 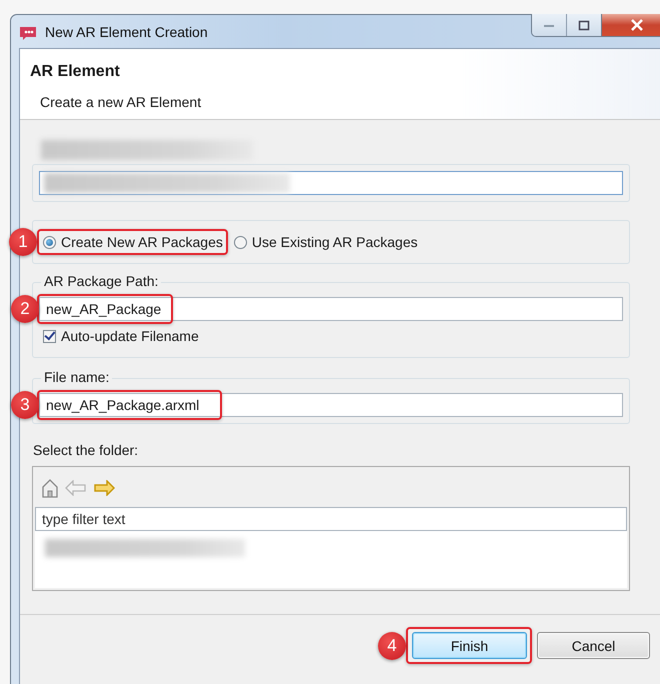 I want to click on radio-option: Create New AR Packages, so click(x=133, y=242).